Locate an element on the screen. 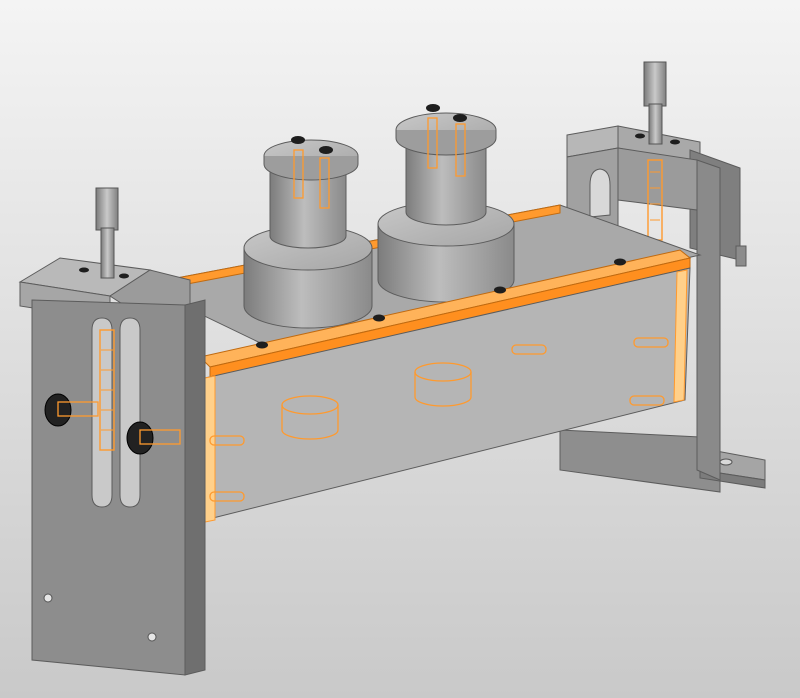  left-cylinder-roller is located at coordinates (308, 232).